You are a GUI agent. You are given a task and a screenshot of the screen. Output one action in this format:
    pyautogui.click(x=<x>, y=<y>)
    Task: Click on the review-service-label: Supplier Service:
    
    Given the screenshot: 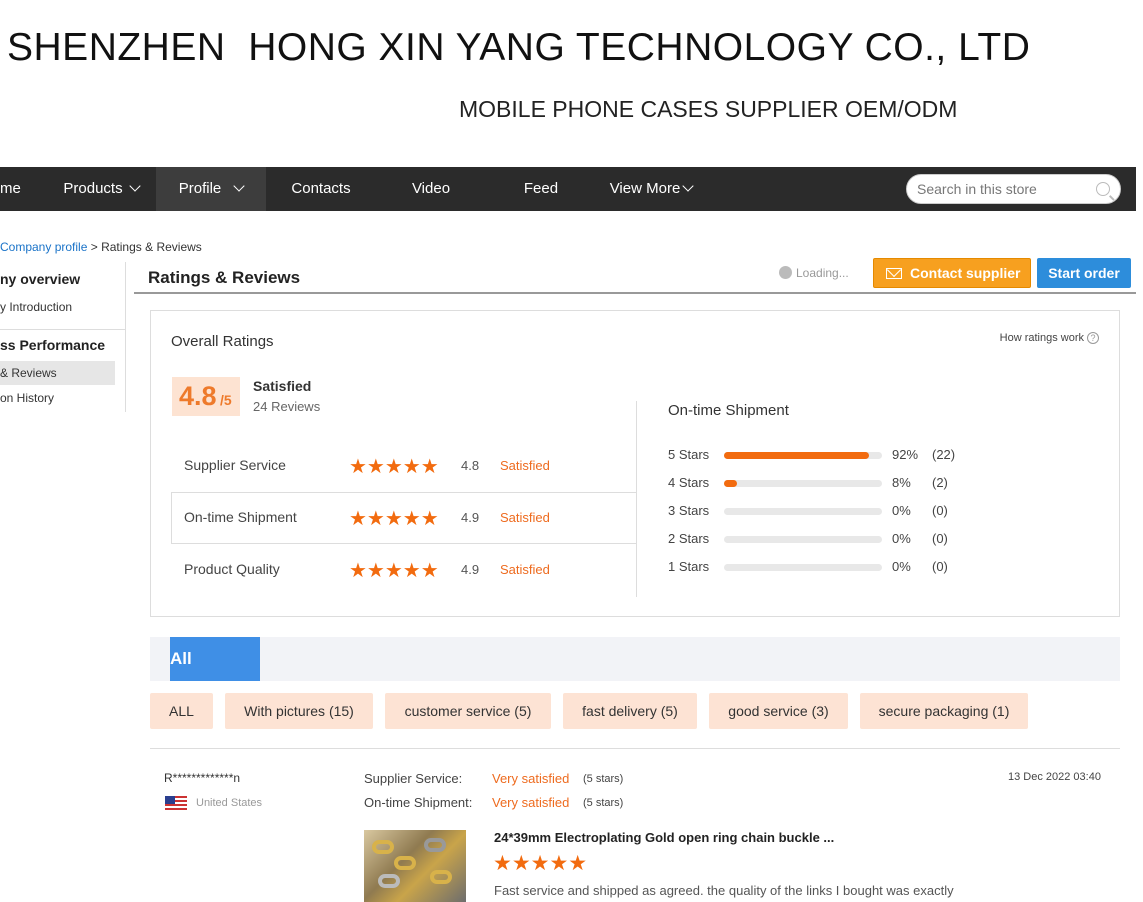 What is the action you would take?
    pyautogui.click(x=413, y=778)
    